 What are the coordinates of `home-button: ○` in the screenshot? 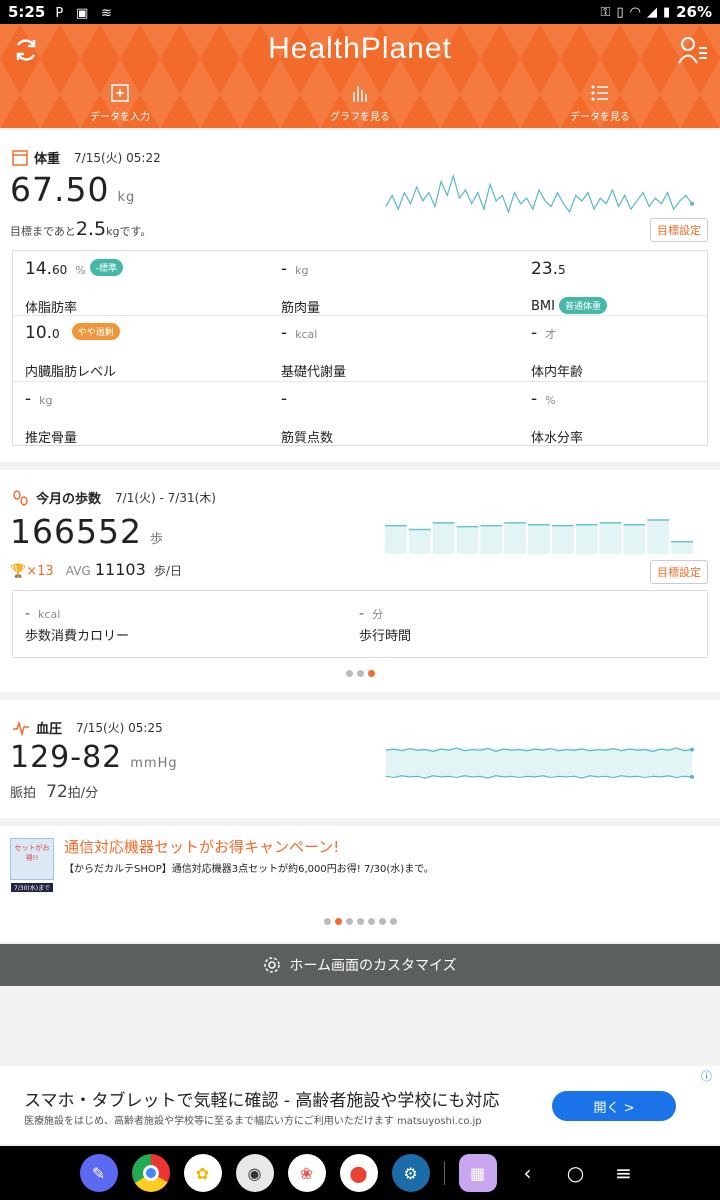 It's located at (576, 1173).